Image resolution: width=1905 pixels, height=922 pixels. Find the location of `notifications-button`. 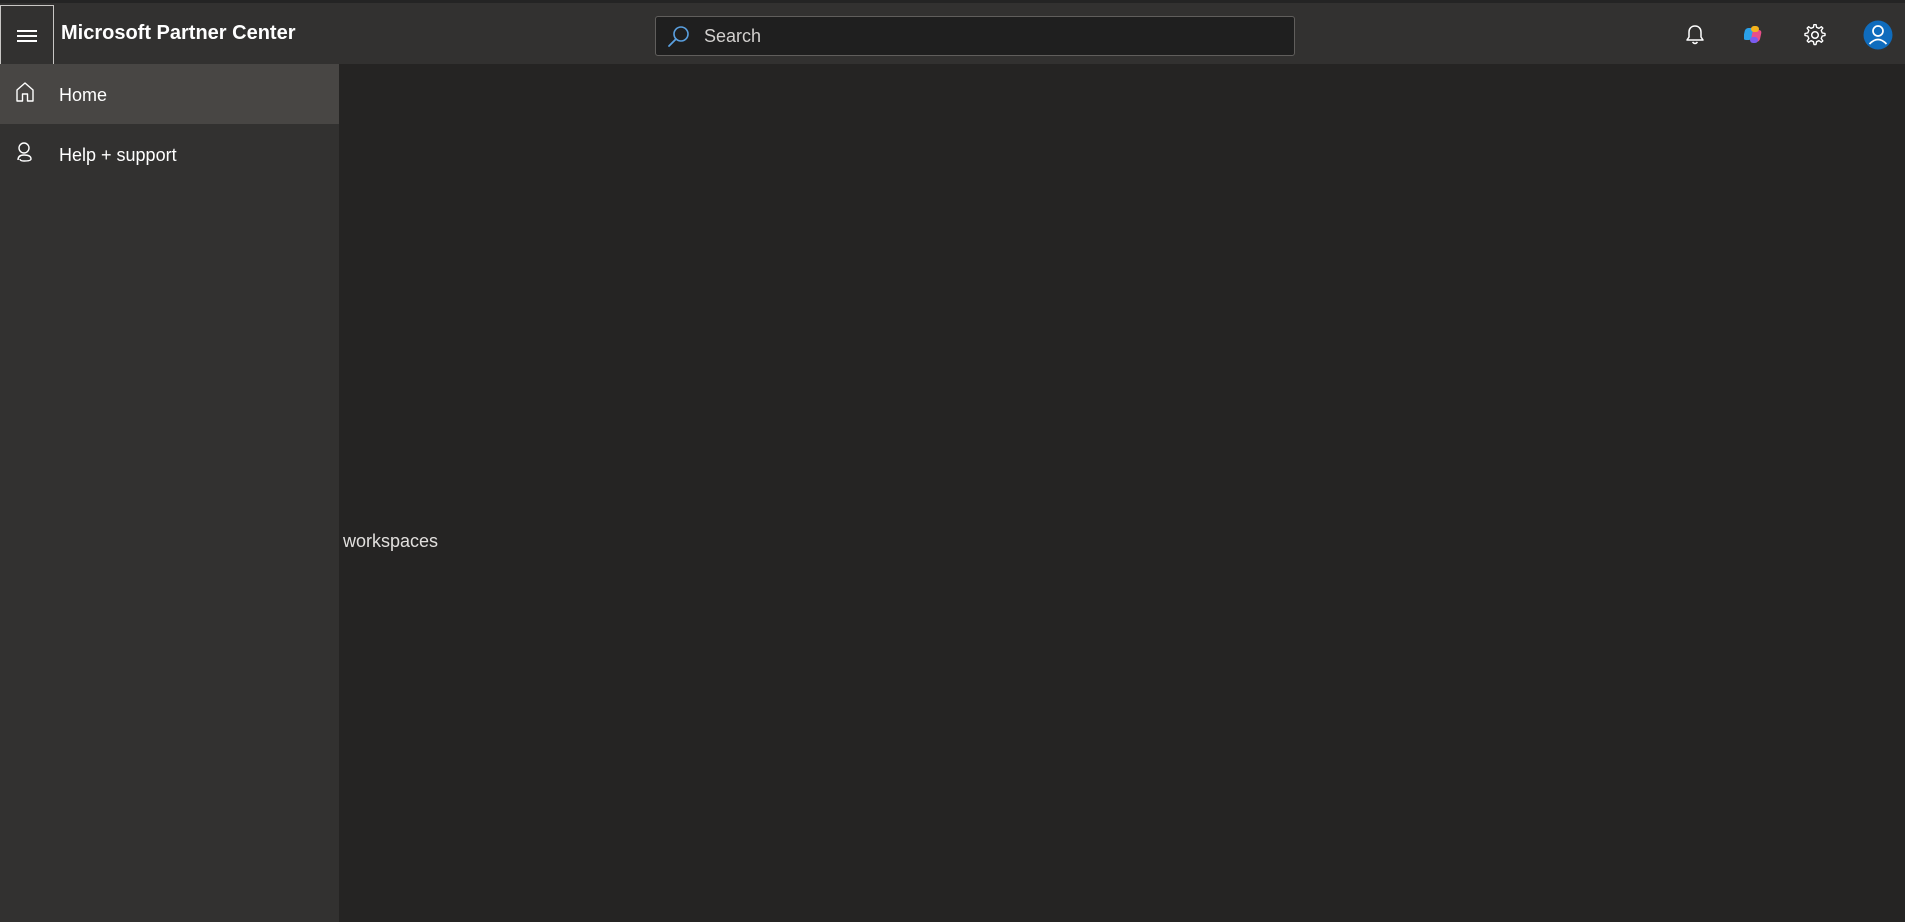

notifications-button is located at coordinates (1695, 35).